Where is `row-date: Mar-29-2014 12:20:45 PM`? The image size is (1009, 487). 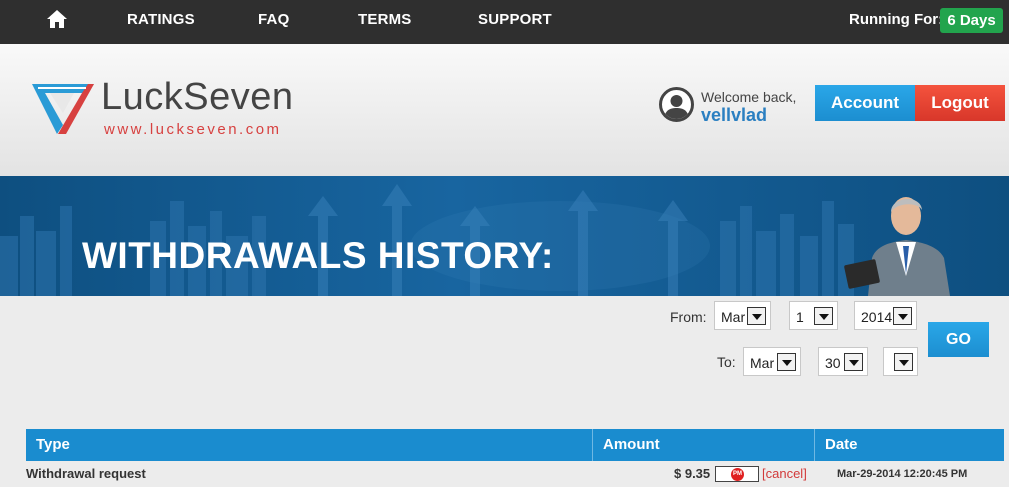 row-date: Mar-29-2014 12:20:45 PM is located at coordinates (902, 474).